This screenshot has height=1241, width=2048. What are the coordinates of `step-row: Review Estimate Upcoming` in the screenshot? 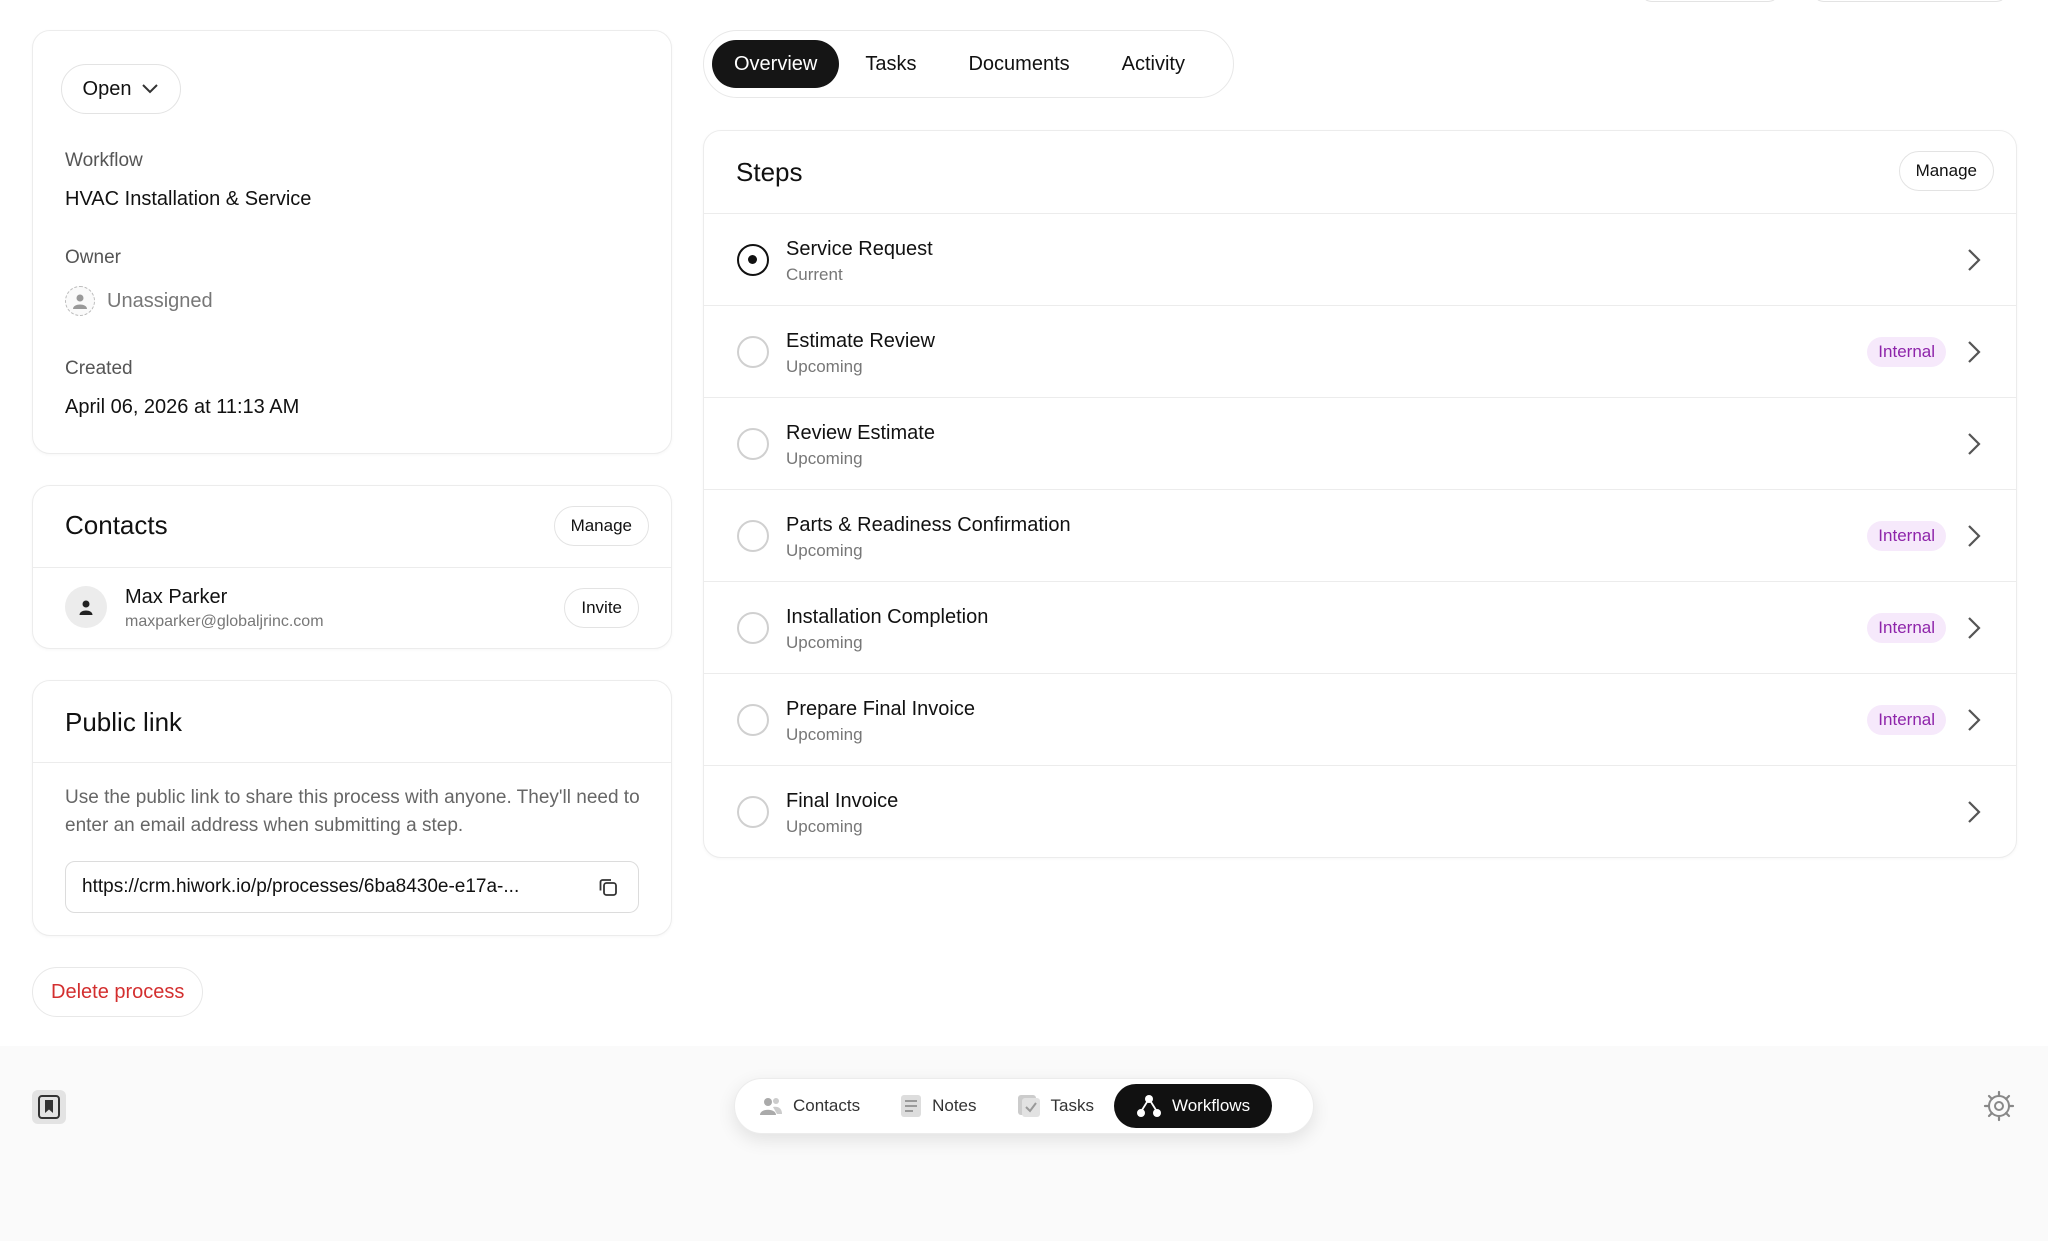 It's located at (1360, 443).